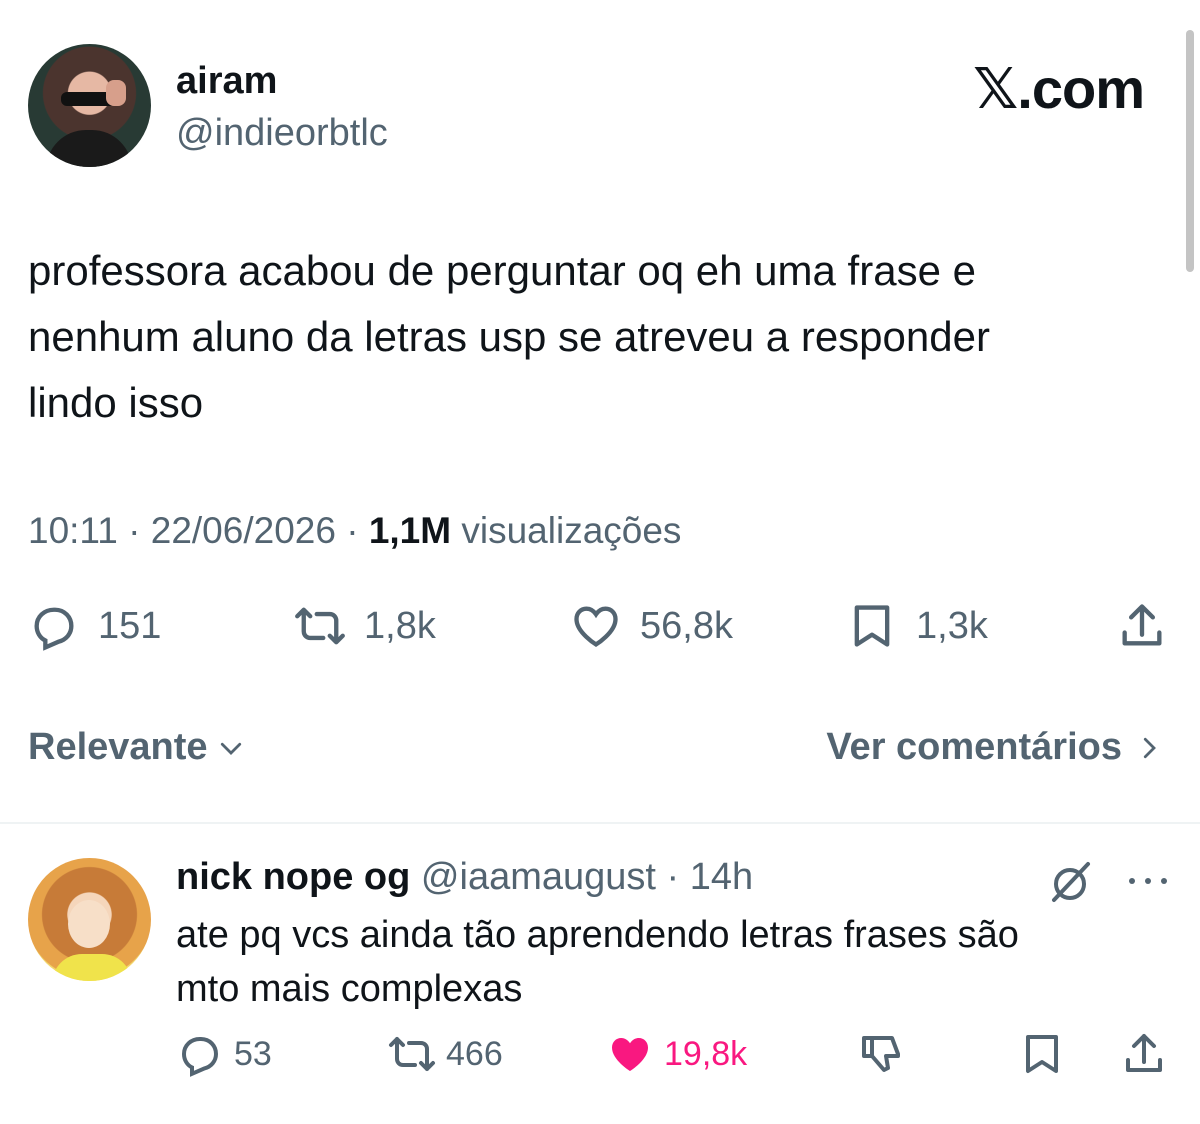 The height and width of the screenshot is (1124, 1200). What do you see at coordinates (116, 93) in the screenshot?
I see `avatar-hand-shape` at bounding box center [116, 93].